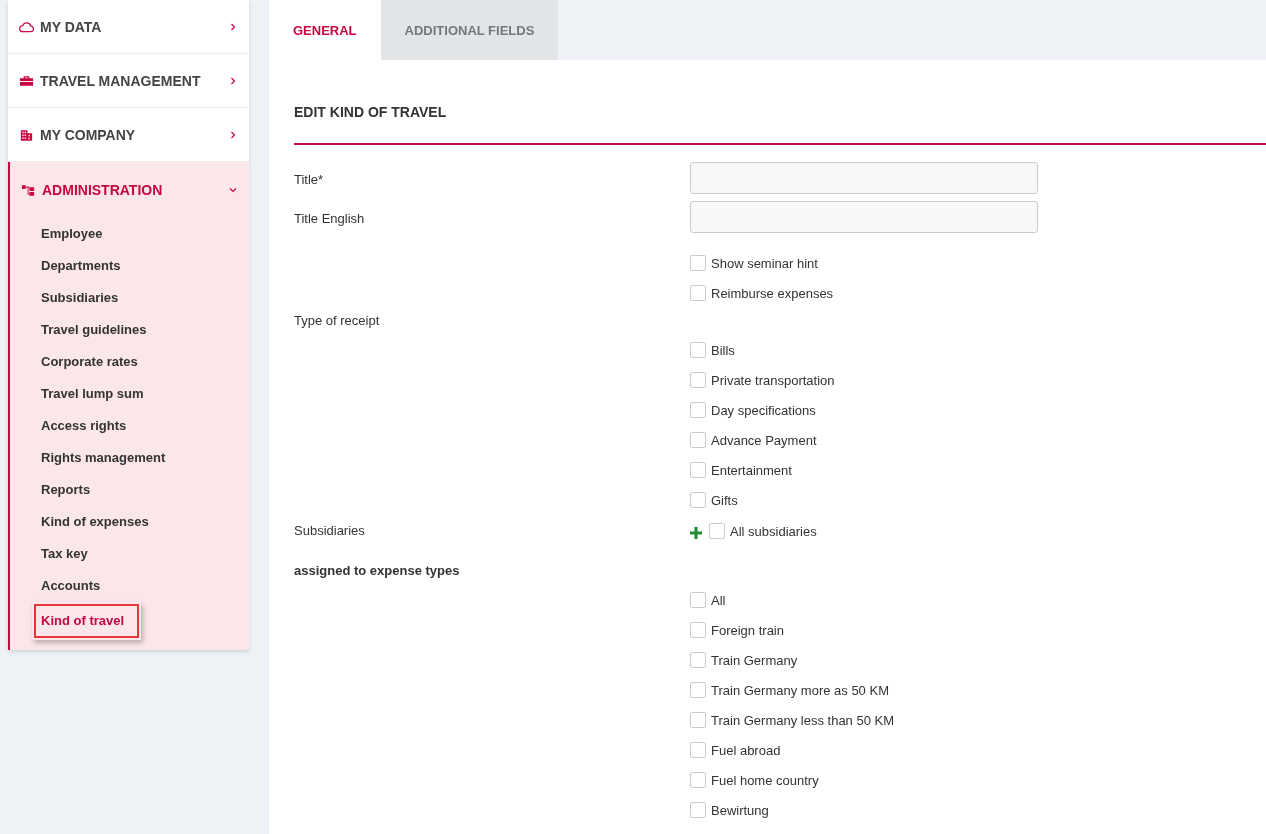  What do you see at coordinates (325, 30) in the screenshot?
I see `tab: GENERAL` at bounding box center [325, 30].